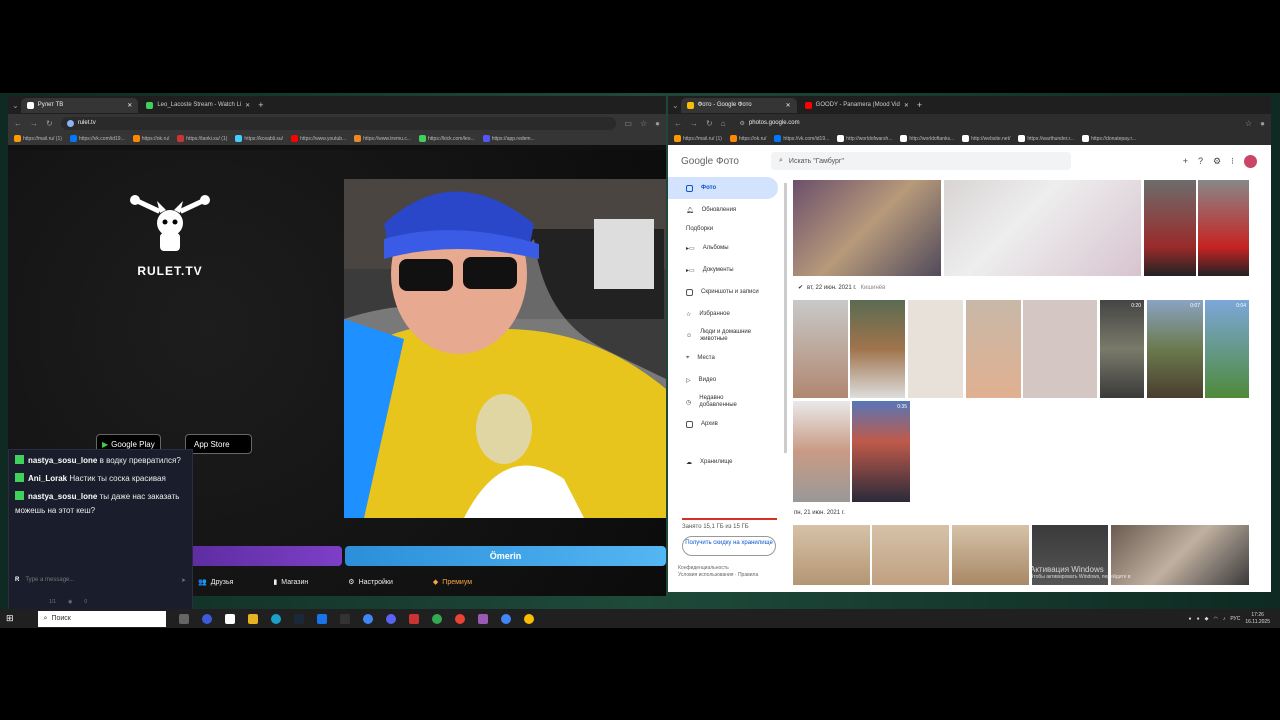 The height and width of the screenshot is (720, 1280). What do you see at coordinates (1122, 349) in the screenshot?
I see `video-thumbnail: 0:20` at bounding box center [1122, 349].